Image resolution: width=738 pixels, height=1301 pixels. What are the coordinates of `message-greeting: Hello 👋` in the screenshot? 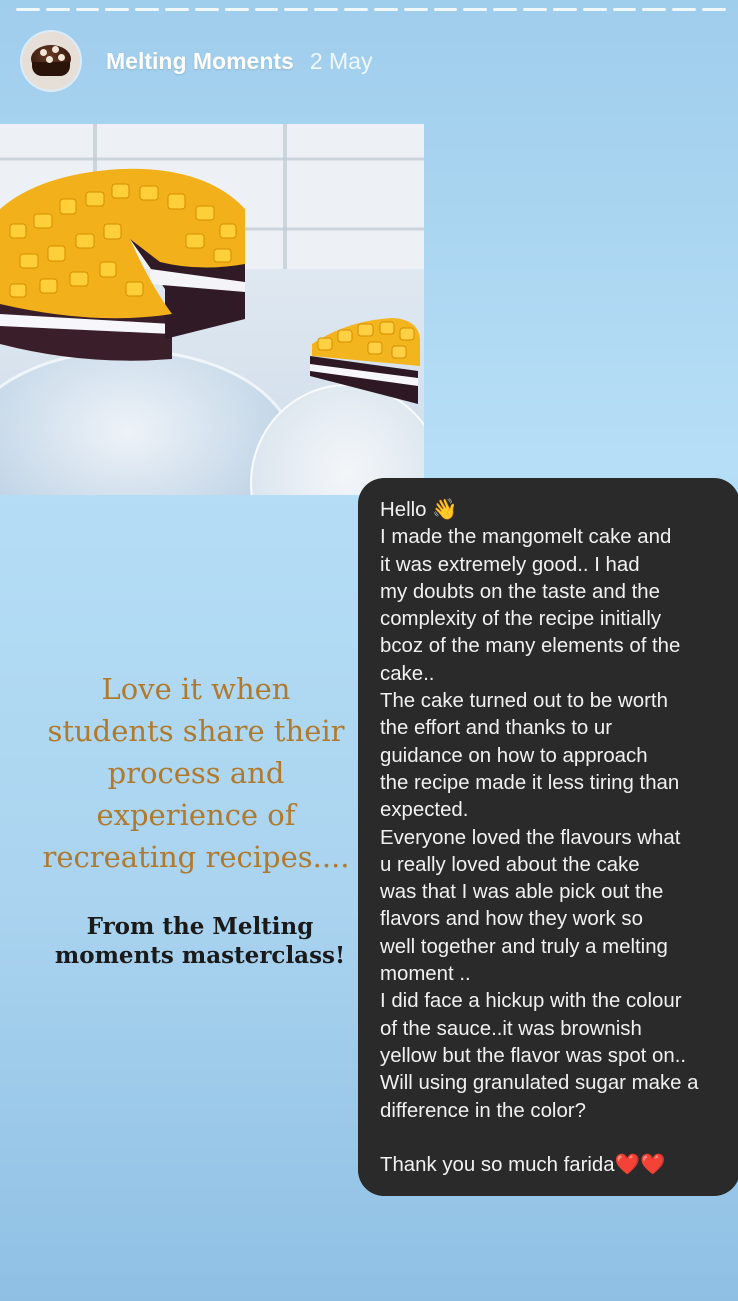 It's located at (419, 510).